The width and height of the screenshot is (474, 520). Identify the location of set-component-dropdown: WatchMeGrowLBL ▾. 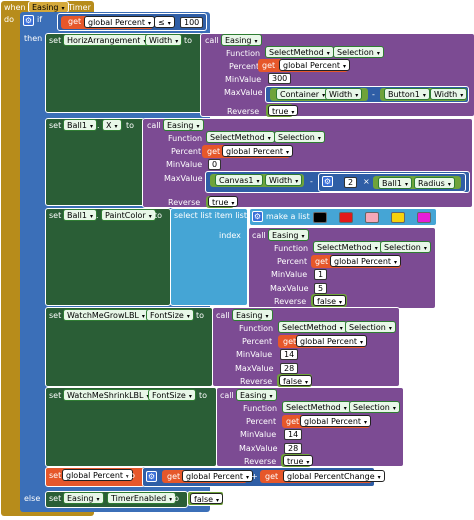
(106, 315).